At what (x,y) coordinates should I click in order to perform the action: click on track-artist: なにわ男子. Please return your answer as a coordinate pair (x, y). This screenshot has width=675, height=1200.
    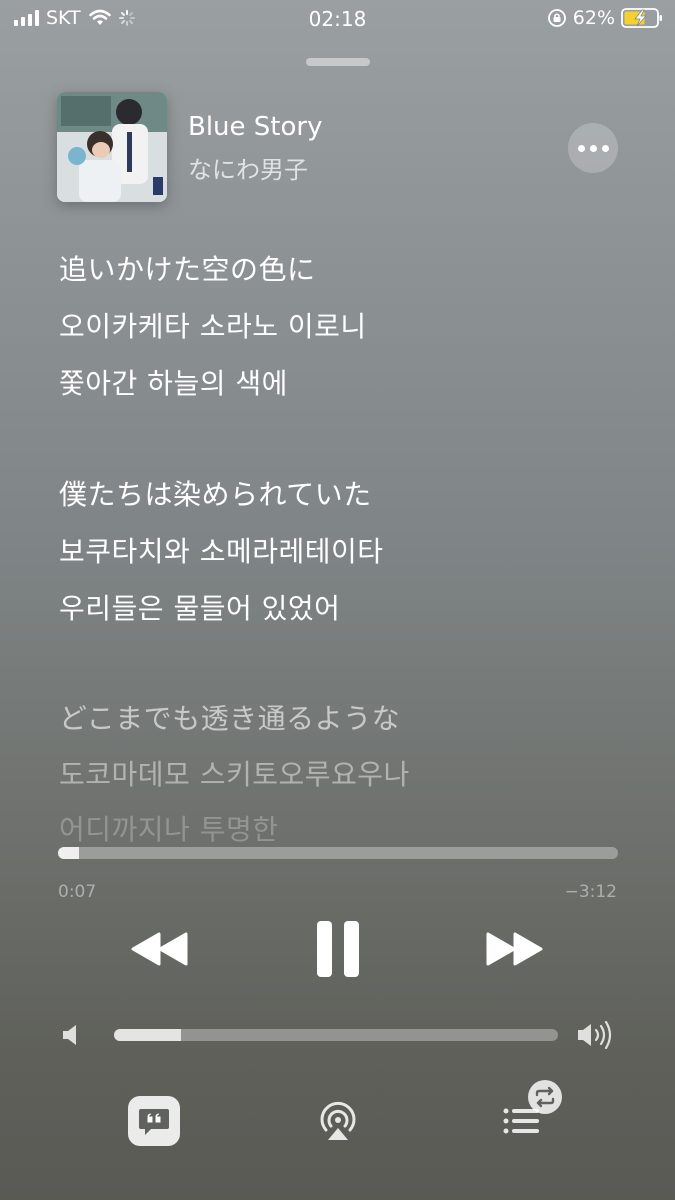
    Looking at the image, I should click on (248, 167).